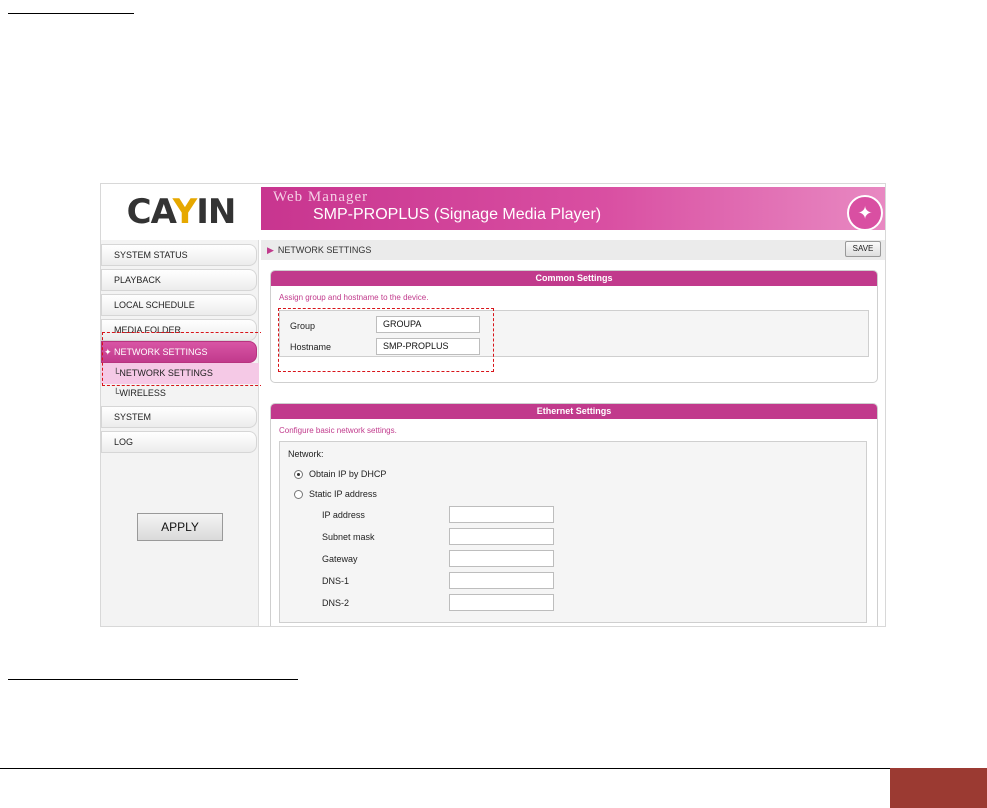  What do you see at coordinates (865, 213) in the screenshot?
I see `magic-wand-icon: ✦` at bounding box center [865, 213].